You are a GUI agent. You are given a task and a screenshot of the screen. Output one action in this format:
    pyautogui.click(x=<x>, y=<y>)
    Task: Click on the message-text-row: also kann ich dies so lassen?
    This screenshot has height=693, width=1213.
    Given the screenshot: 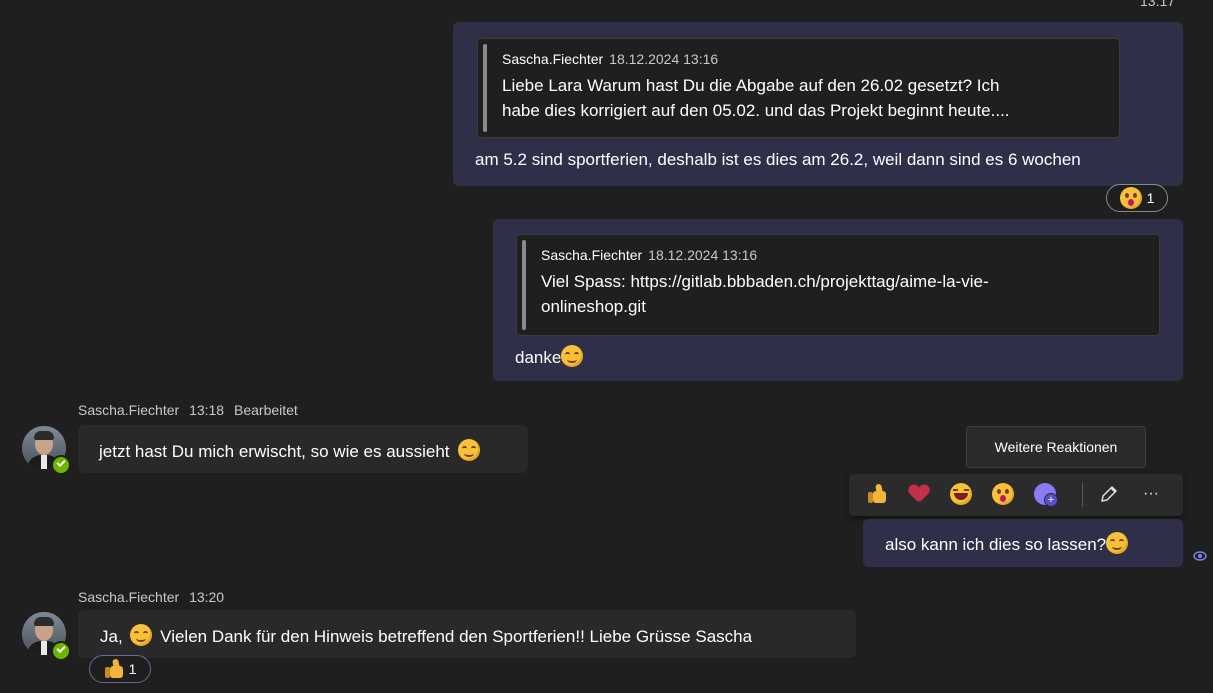 What is the action you would take?
    pyautogui.click(x=1007, y=543)
    